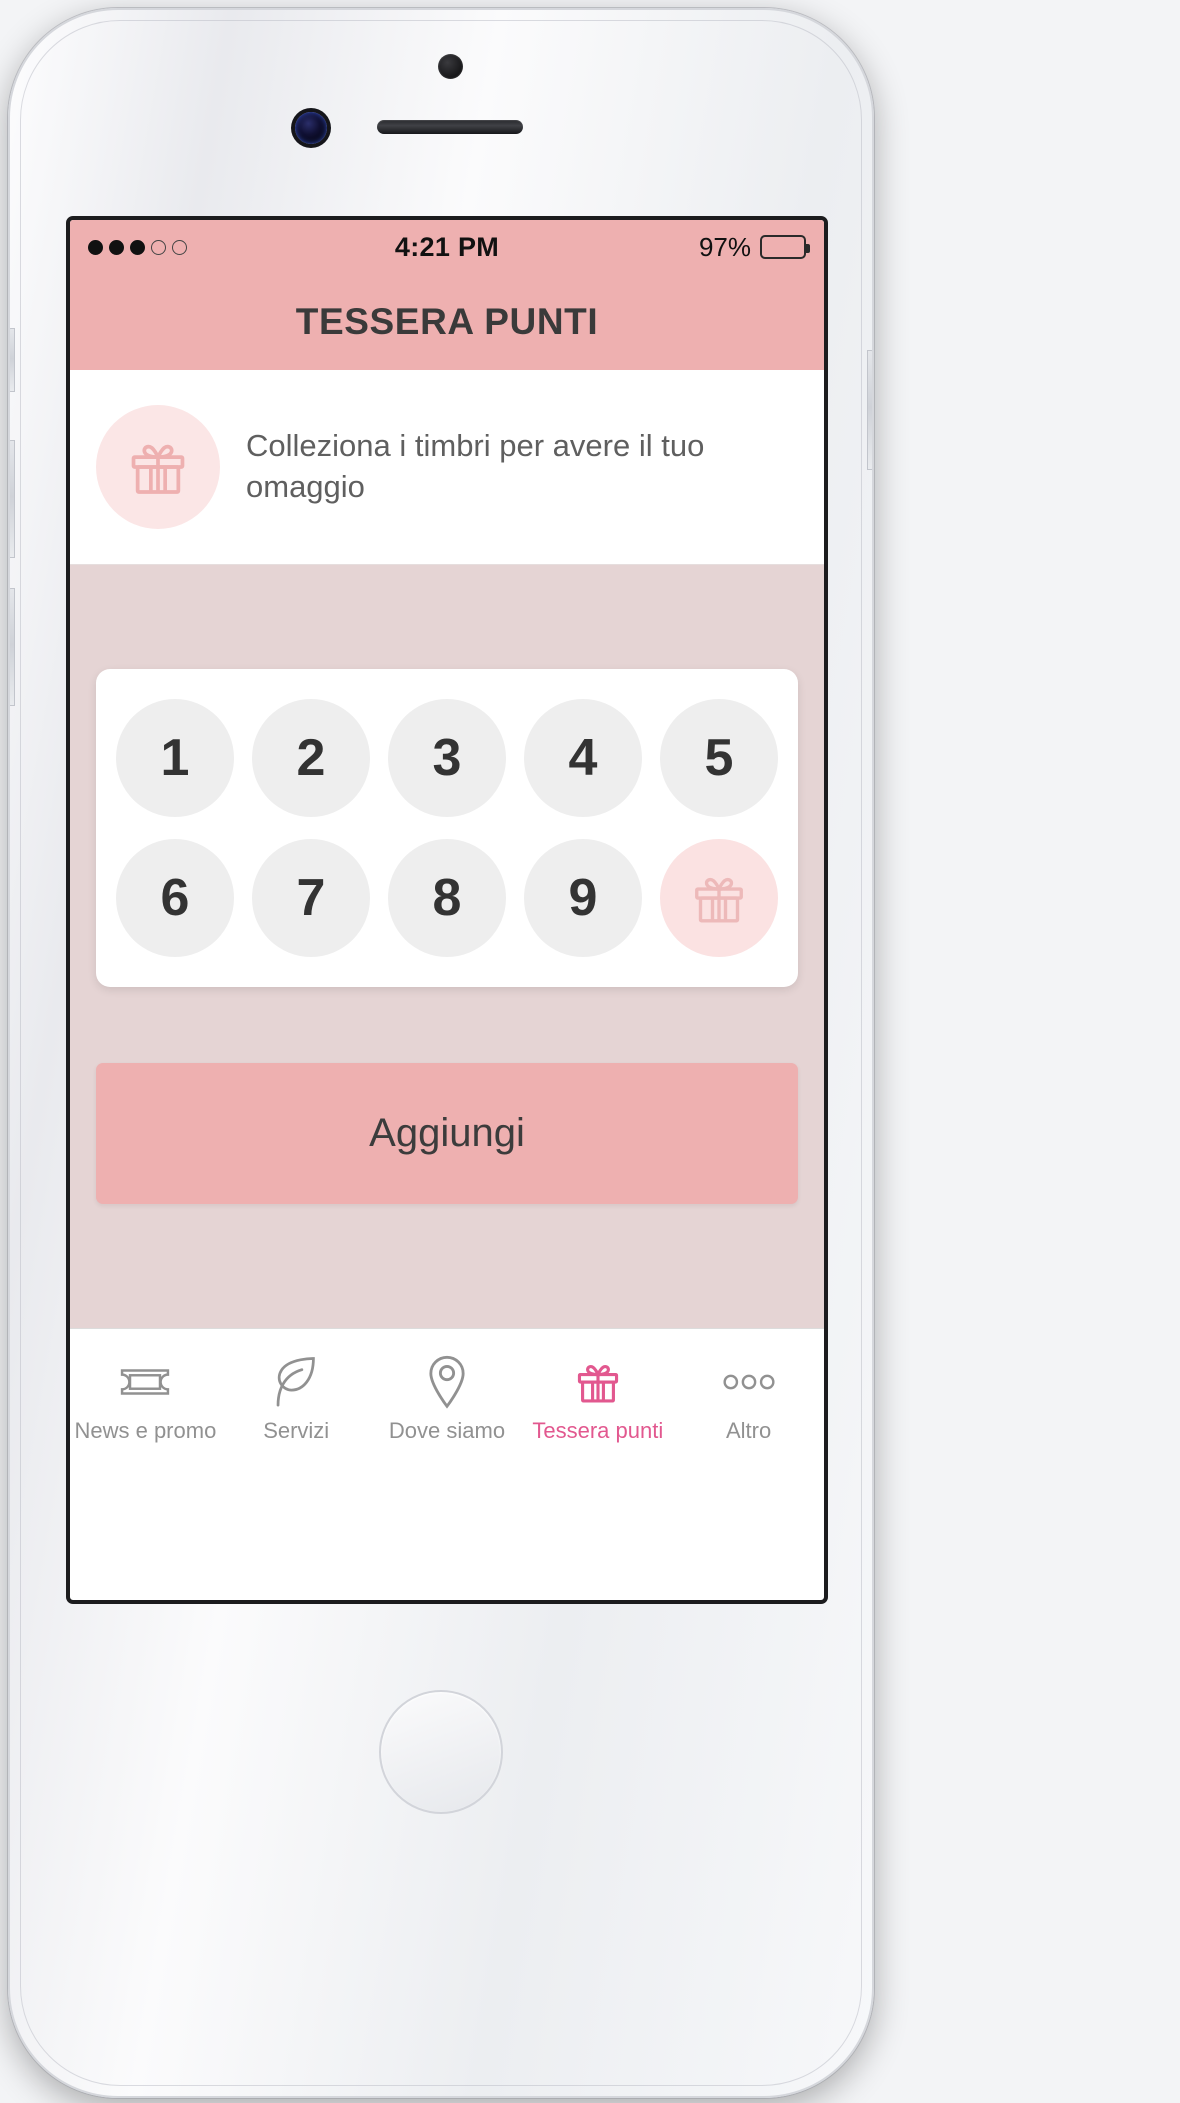 Image resolution: width=1180 pixels, height=2103 pixels. I want to click on battery-icon, so click(785, 247).